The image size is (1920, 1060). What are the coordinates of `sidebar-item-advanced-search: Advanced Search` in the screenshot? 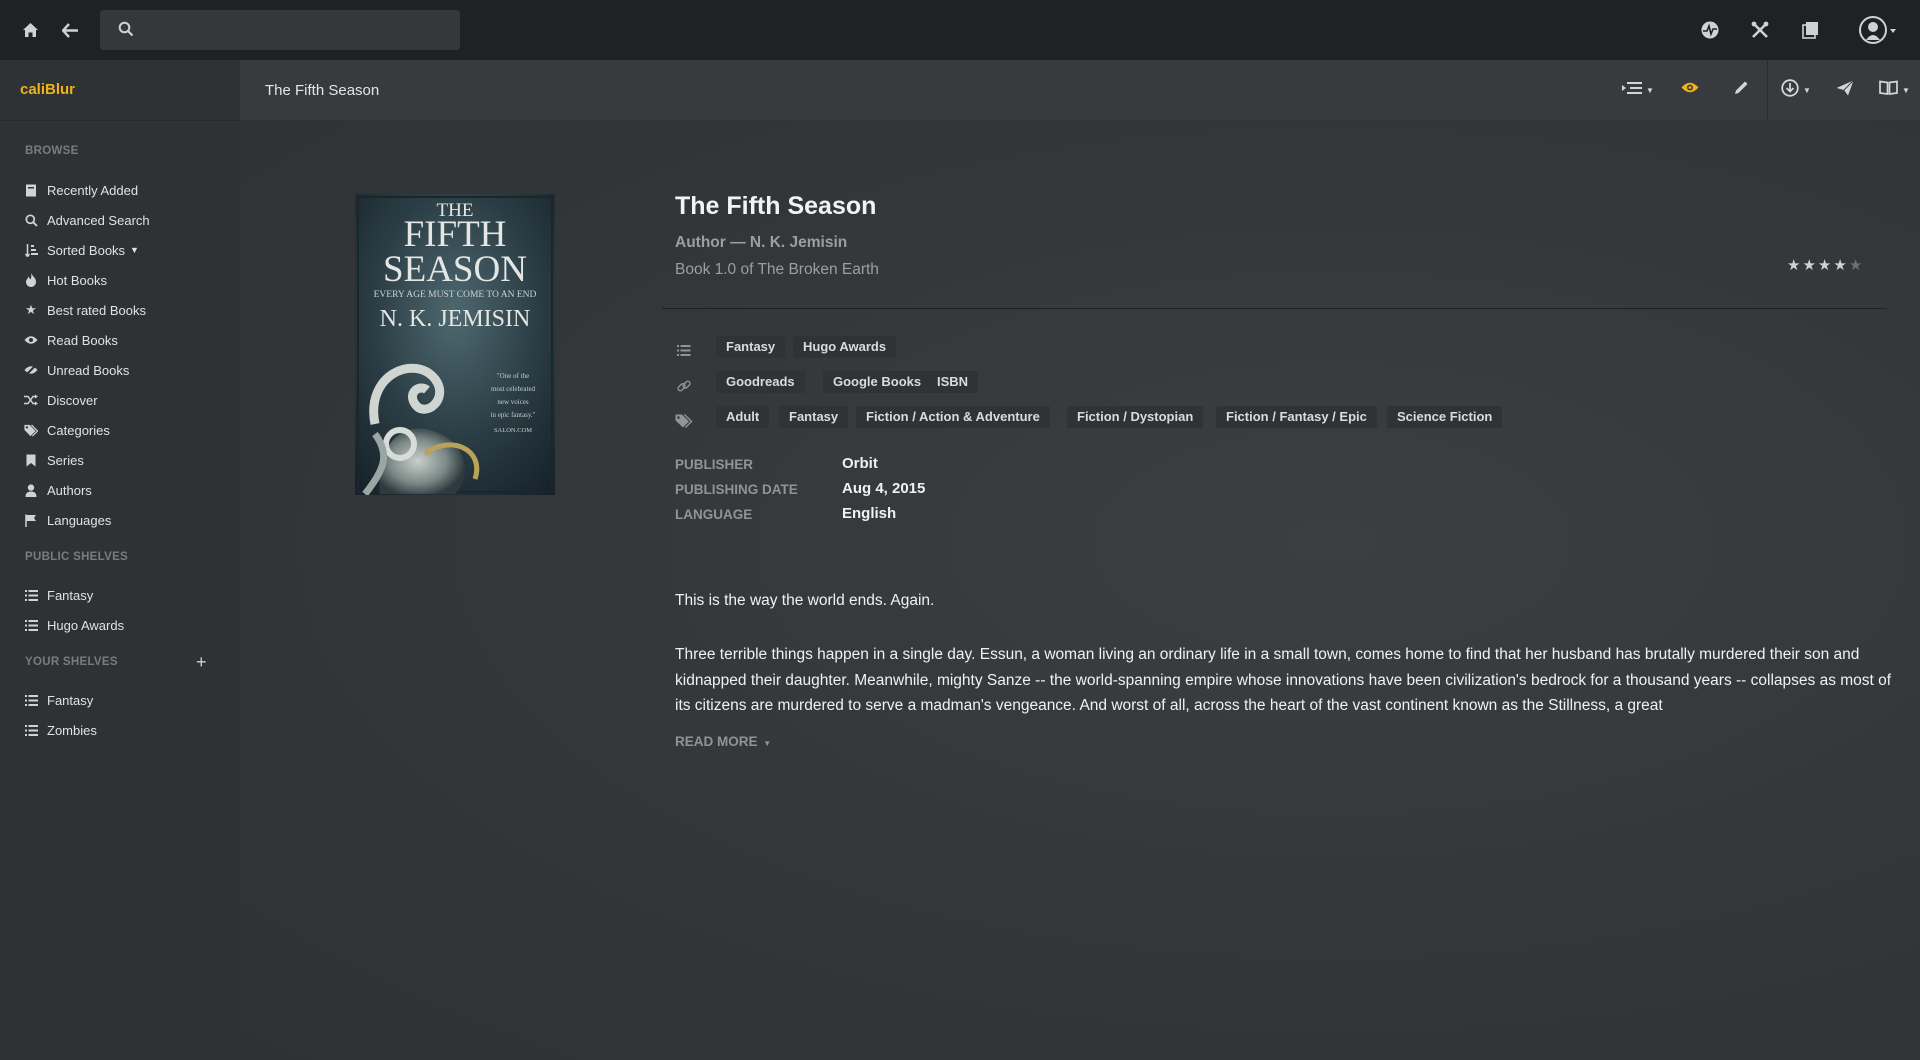 It's located at (87, 220).